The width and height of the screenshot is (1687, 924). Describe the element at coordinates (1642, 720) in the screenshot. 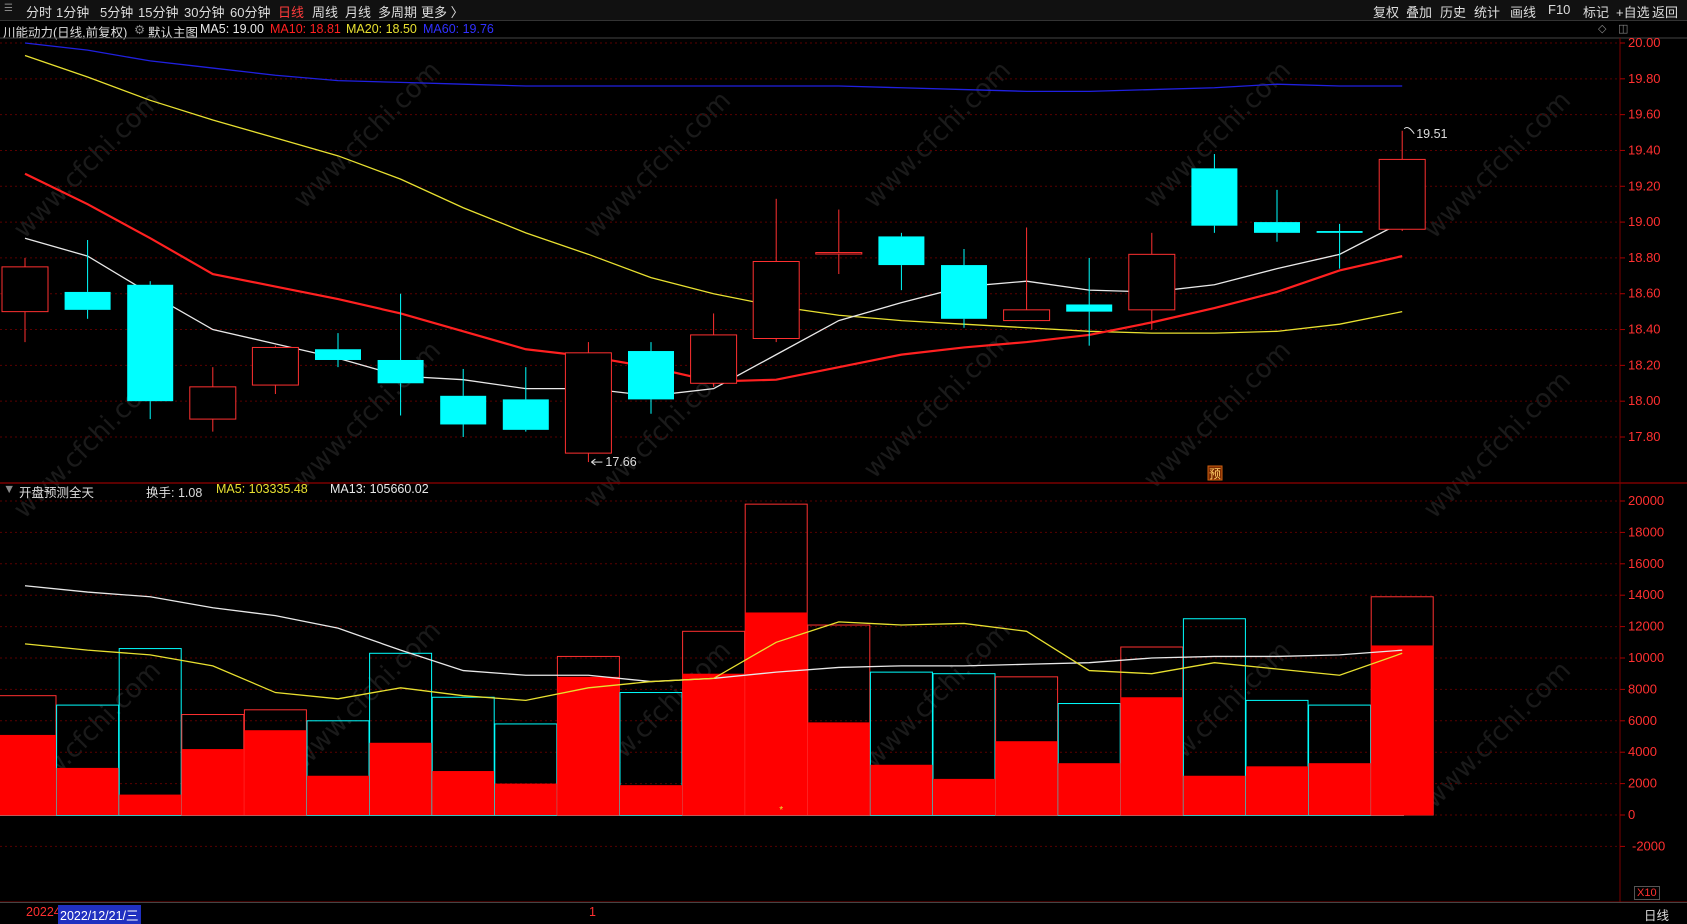

I see `volume-tick-label: 6000` at that location.